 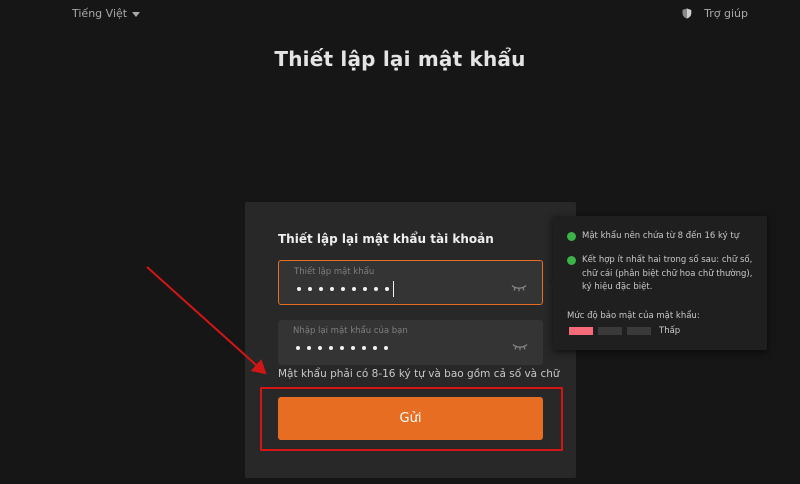 I want to click on confirm-password-label: Nhập lại mật khẩu của bạn, so click(x=350, y=331).